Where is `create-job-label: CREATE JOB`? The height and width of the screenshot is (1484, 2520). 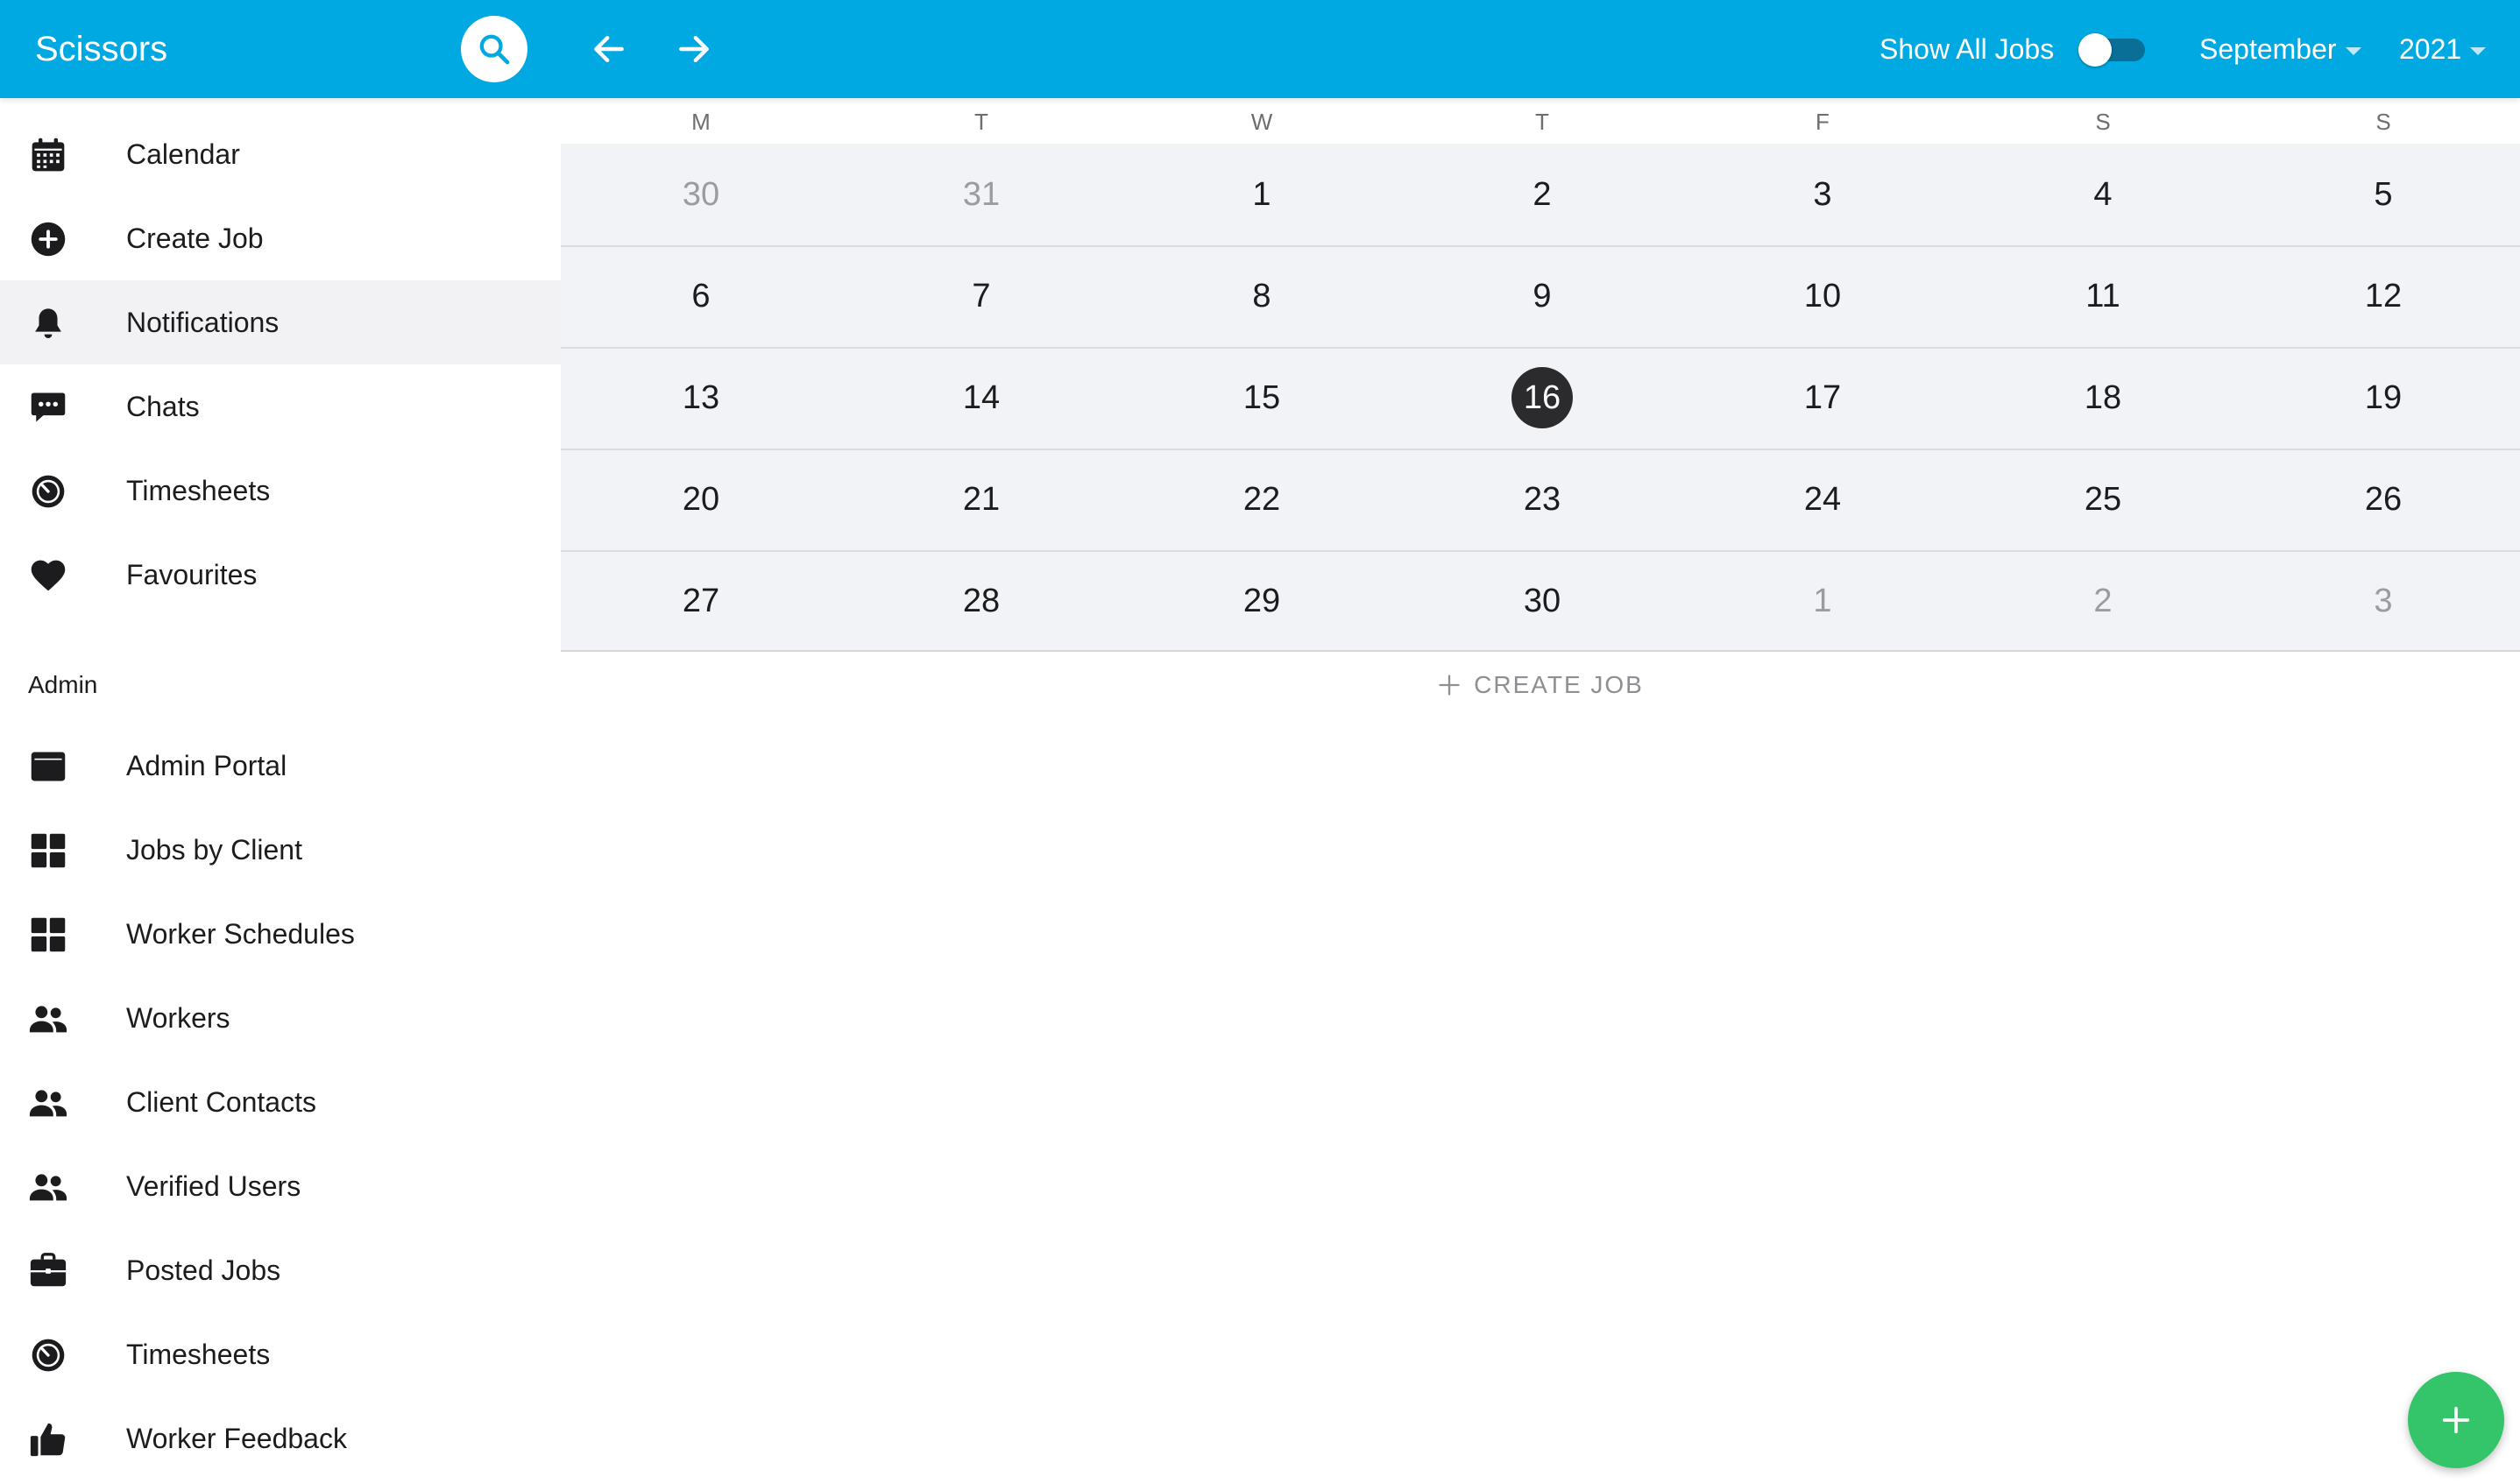 create-job-label: CREATE JOB is located at coordinates (1559, 684).